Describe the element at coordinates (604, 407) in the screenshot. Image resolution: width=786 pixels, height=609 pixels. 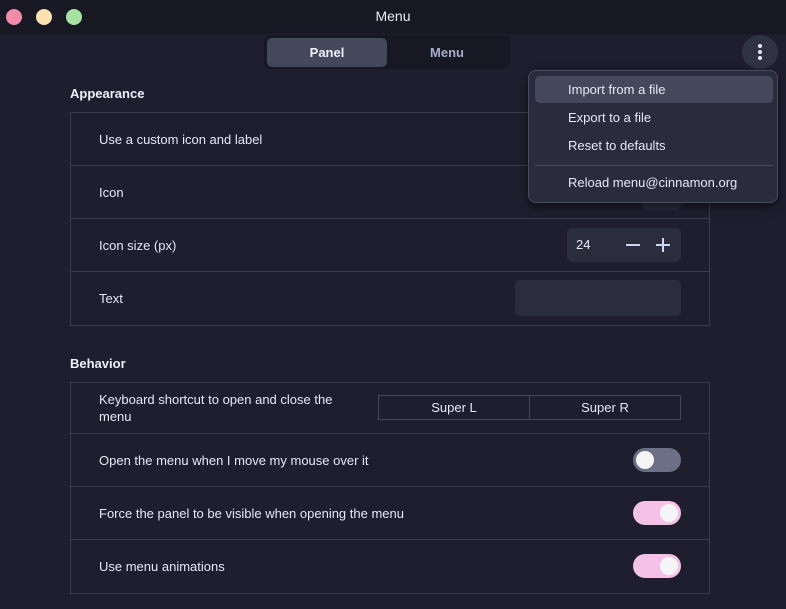
I see `shortcut-secondary-button: Super R` at that location.